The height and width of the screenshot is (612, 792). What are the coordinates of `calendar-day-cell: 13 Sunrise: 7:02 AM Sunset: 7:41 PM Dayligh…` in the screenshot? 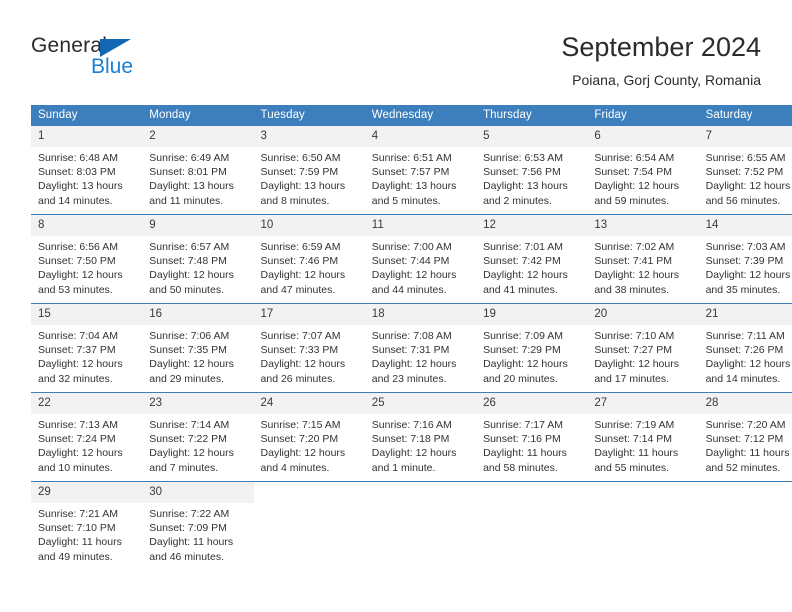 It's located at (643, 259).